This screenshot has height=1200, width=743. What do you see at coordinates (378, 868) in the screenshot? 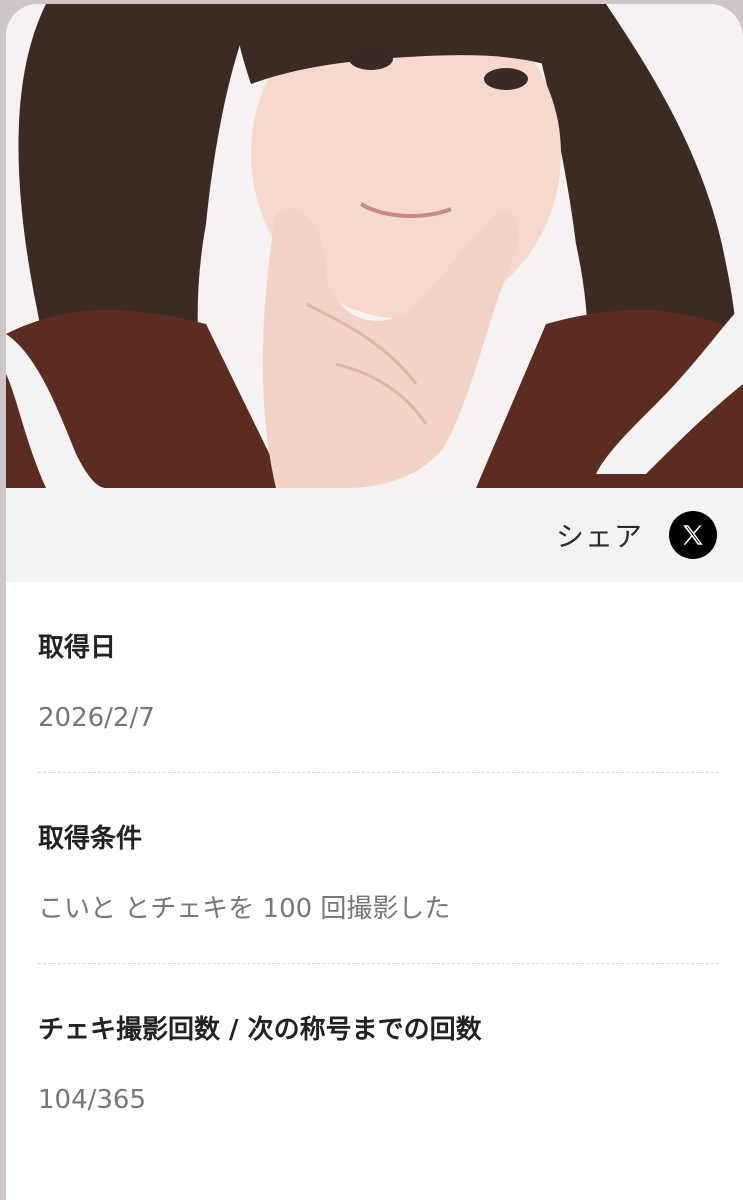
I see `acquisition-condition-field: 取得条件 こいと とチェキを 100 回撮影した` at bounding box center [378, 868].